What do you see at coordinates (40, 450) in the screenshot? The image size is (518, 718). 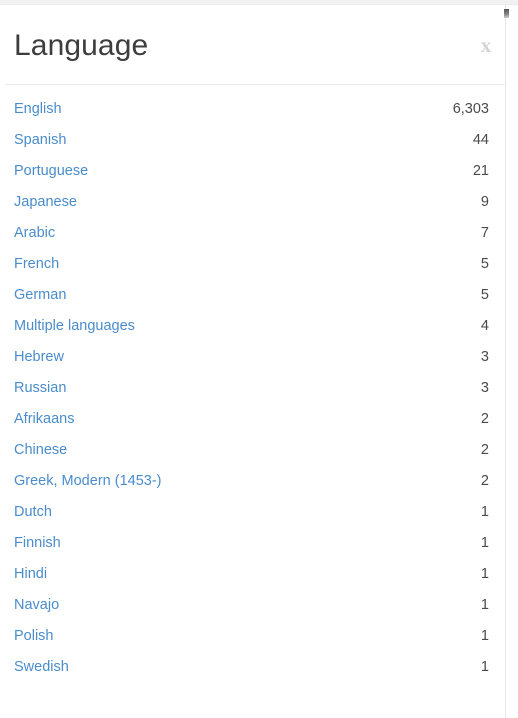 I see `language-link: Chinese` at bounding box center [40, 450].